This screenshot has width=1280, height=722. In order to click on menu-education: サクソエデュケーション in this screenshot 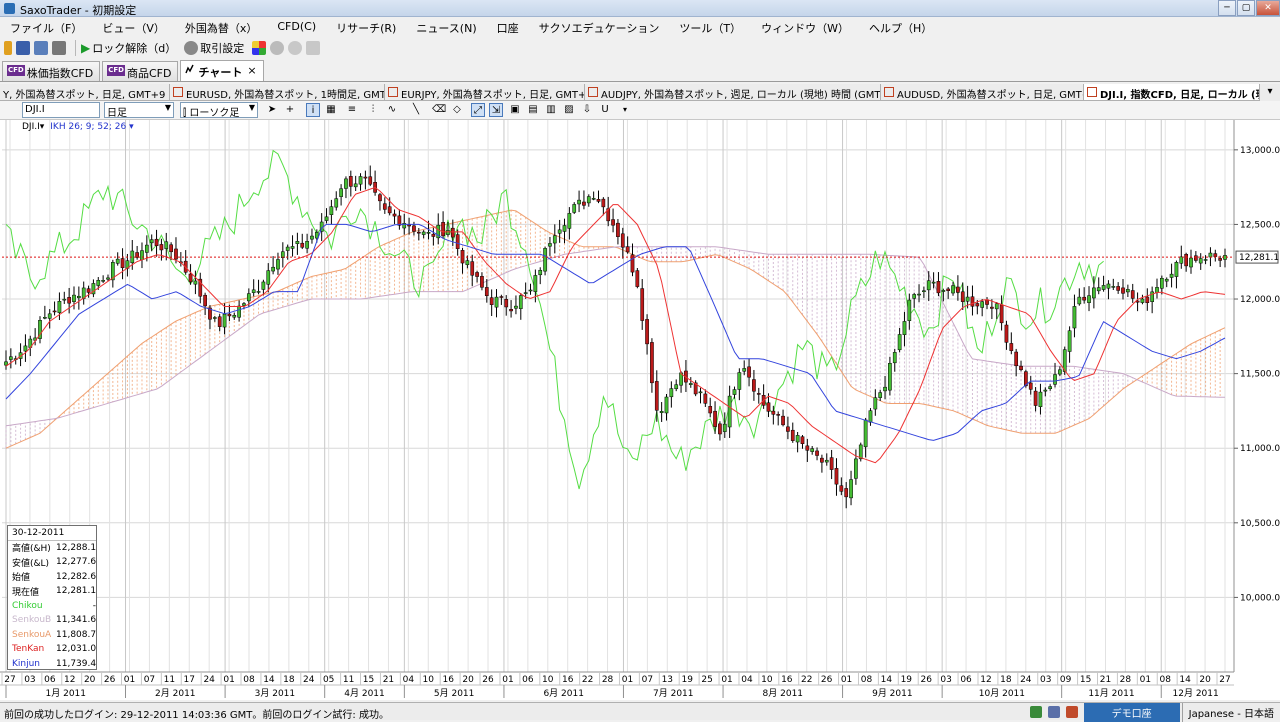, I will do `click(599, 27)`.